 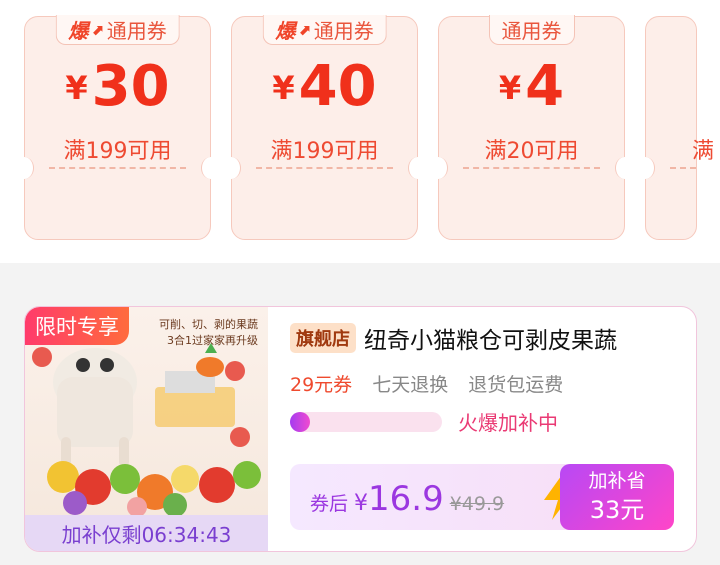 What do you see at coordinates (329, 504) in the screenshot?
I see `price-prefix: 券后` at bounding box center [329, 504].